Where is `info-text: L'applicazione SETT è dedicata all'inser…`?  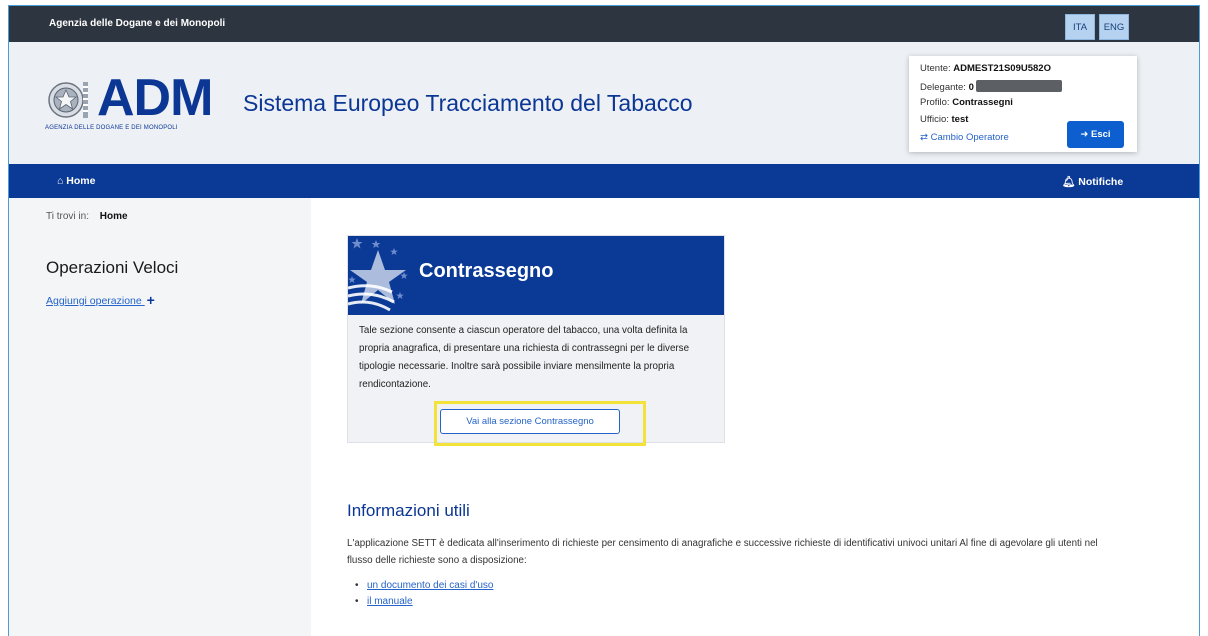 info-text: L'applicazione SETT è dedicata all'inser… is located at coordinates (722, 552).